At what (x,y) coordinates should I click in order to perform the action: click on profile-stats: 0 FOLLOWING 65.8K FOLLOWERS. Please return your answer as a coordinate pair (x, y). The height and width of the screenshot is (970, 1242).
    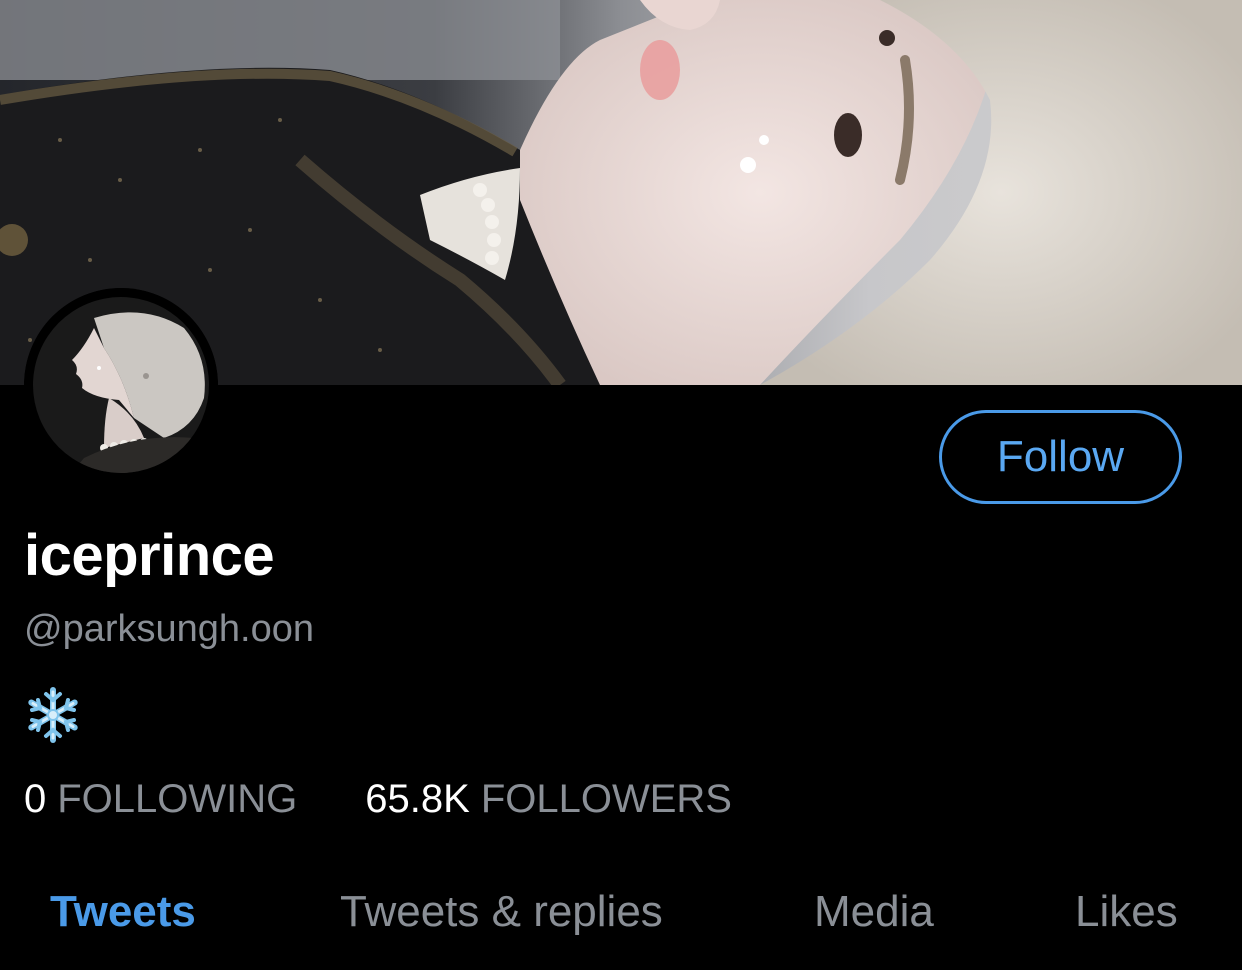
    Looking at the image, I should click on (378, 799).